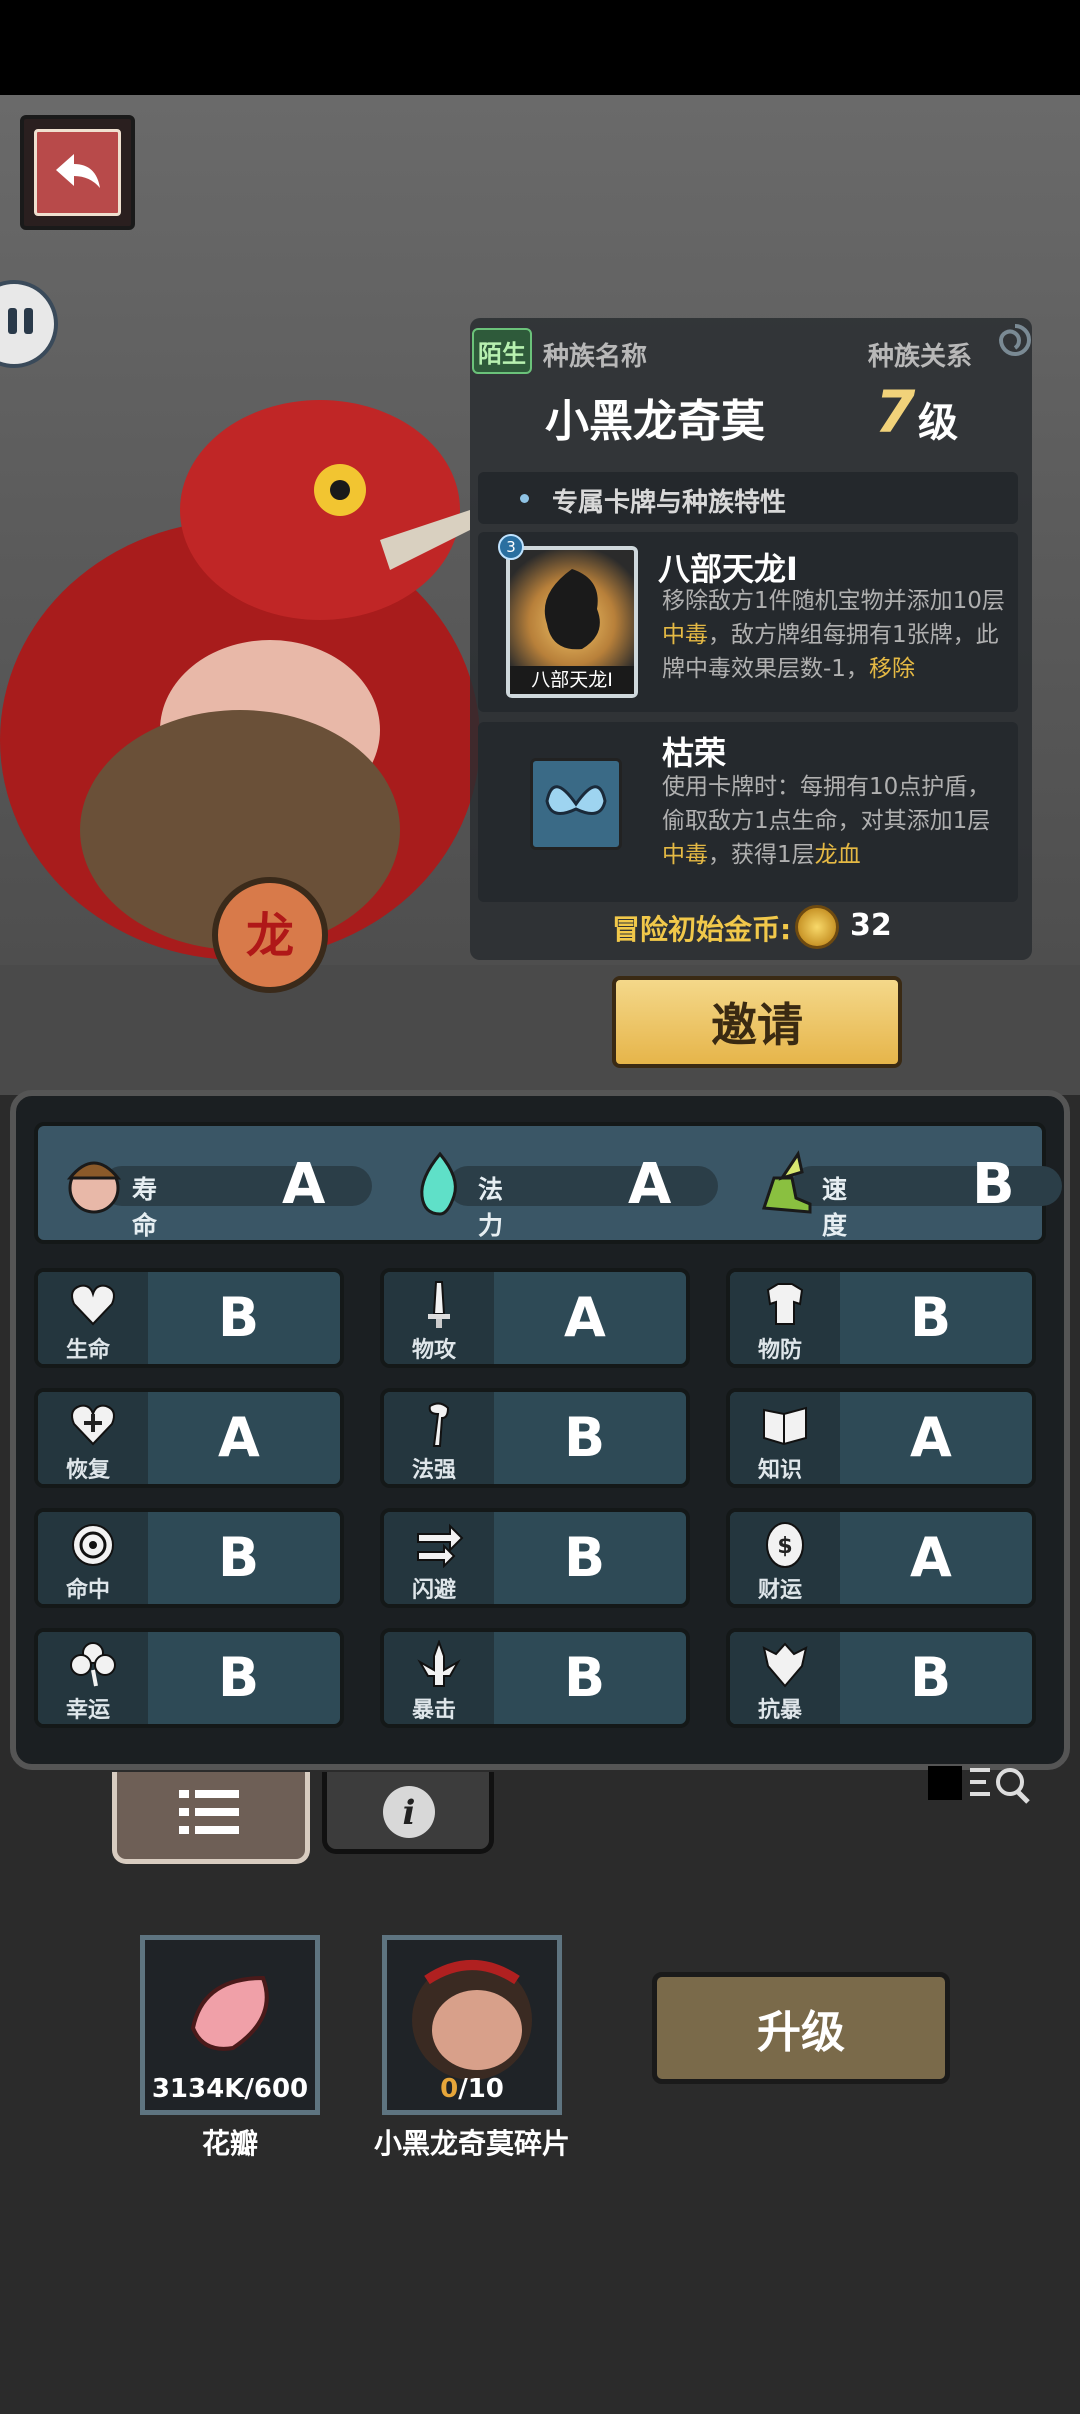 The width and height of the screenshot is (1080, 2414). What do you see at coordinates (535, 1318) in the screenshot?
I see `stat-cell: 物攻 A` at bounding box center [535, 1318].